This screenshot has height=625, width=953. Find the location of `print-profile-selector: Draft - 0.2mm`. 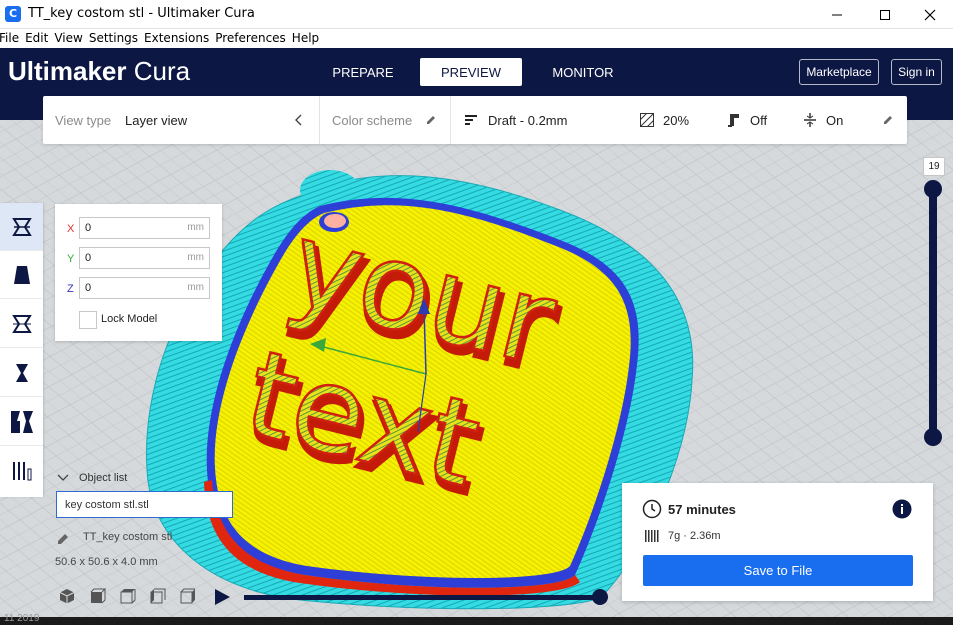

print-profile-selector: Draft - 0.2mm is located at coordinates (527, 120).